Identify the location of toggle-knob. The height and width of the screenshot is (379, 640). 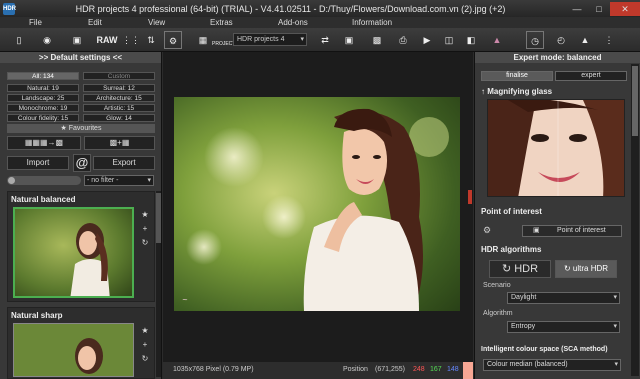
(11, 180).